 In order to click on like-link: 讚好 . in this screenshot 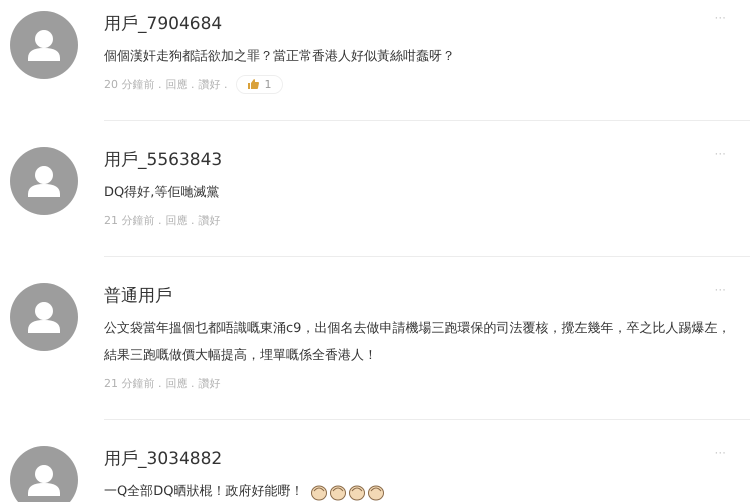, I will do `click(213, 84)`.